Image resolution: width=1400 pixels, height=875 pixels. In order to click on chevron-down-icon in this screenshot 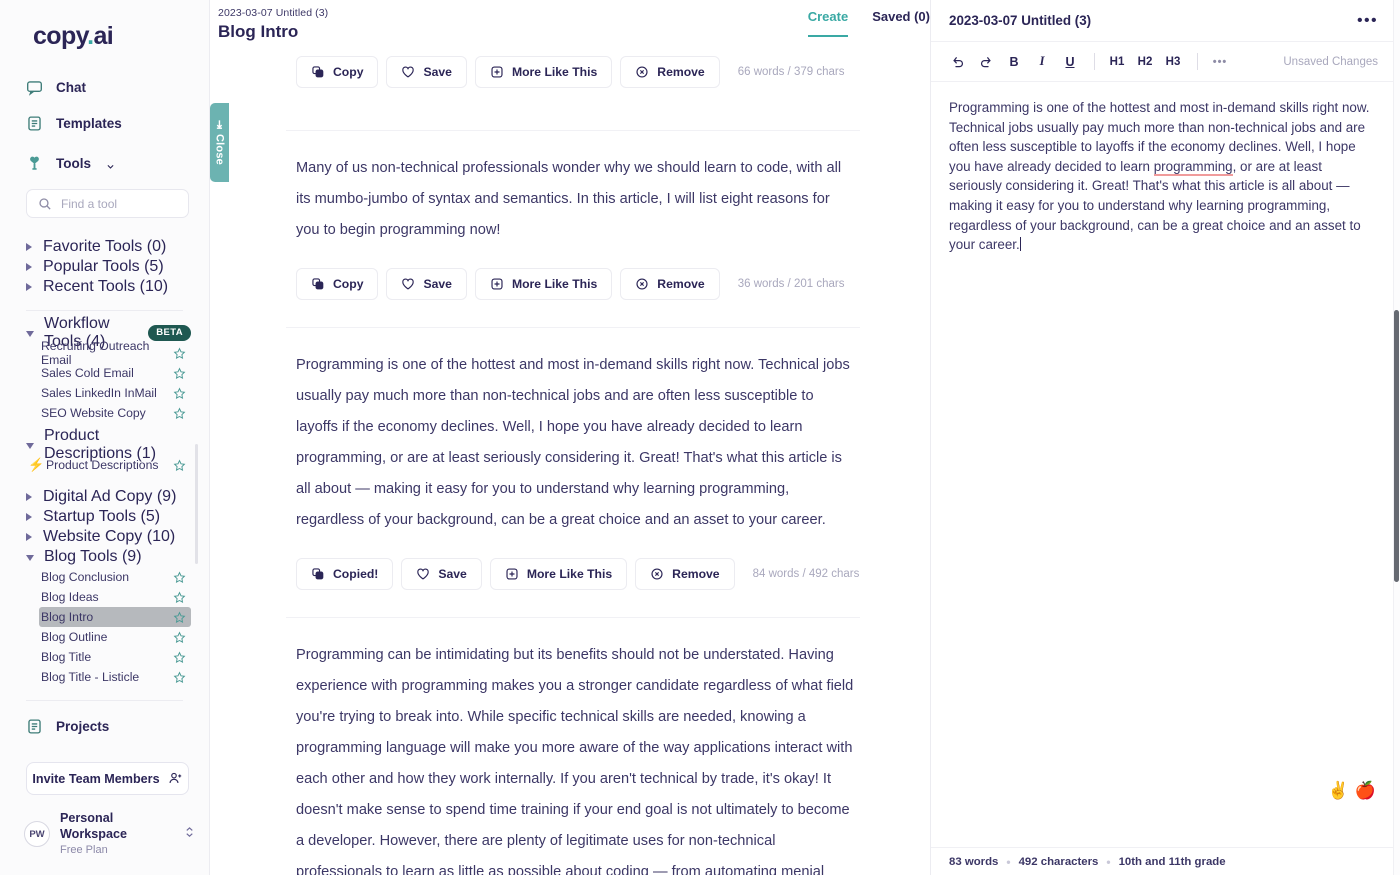, I will do `click(30, 446)`.